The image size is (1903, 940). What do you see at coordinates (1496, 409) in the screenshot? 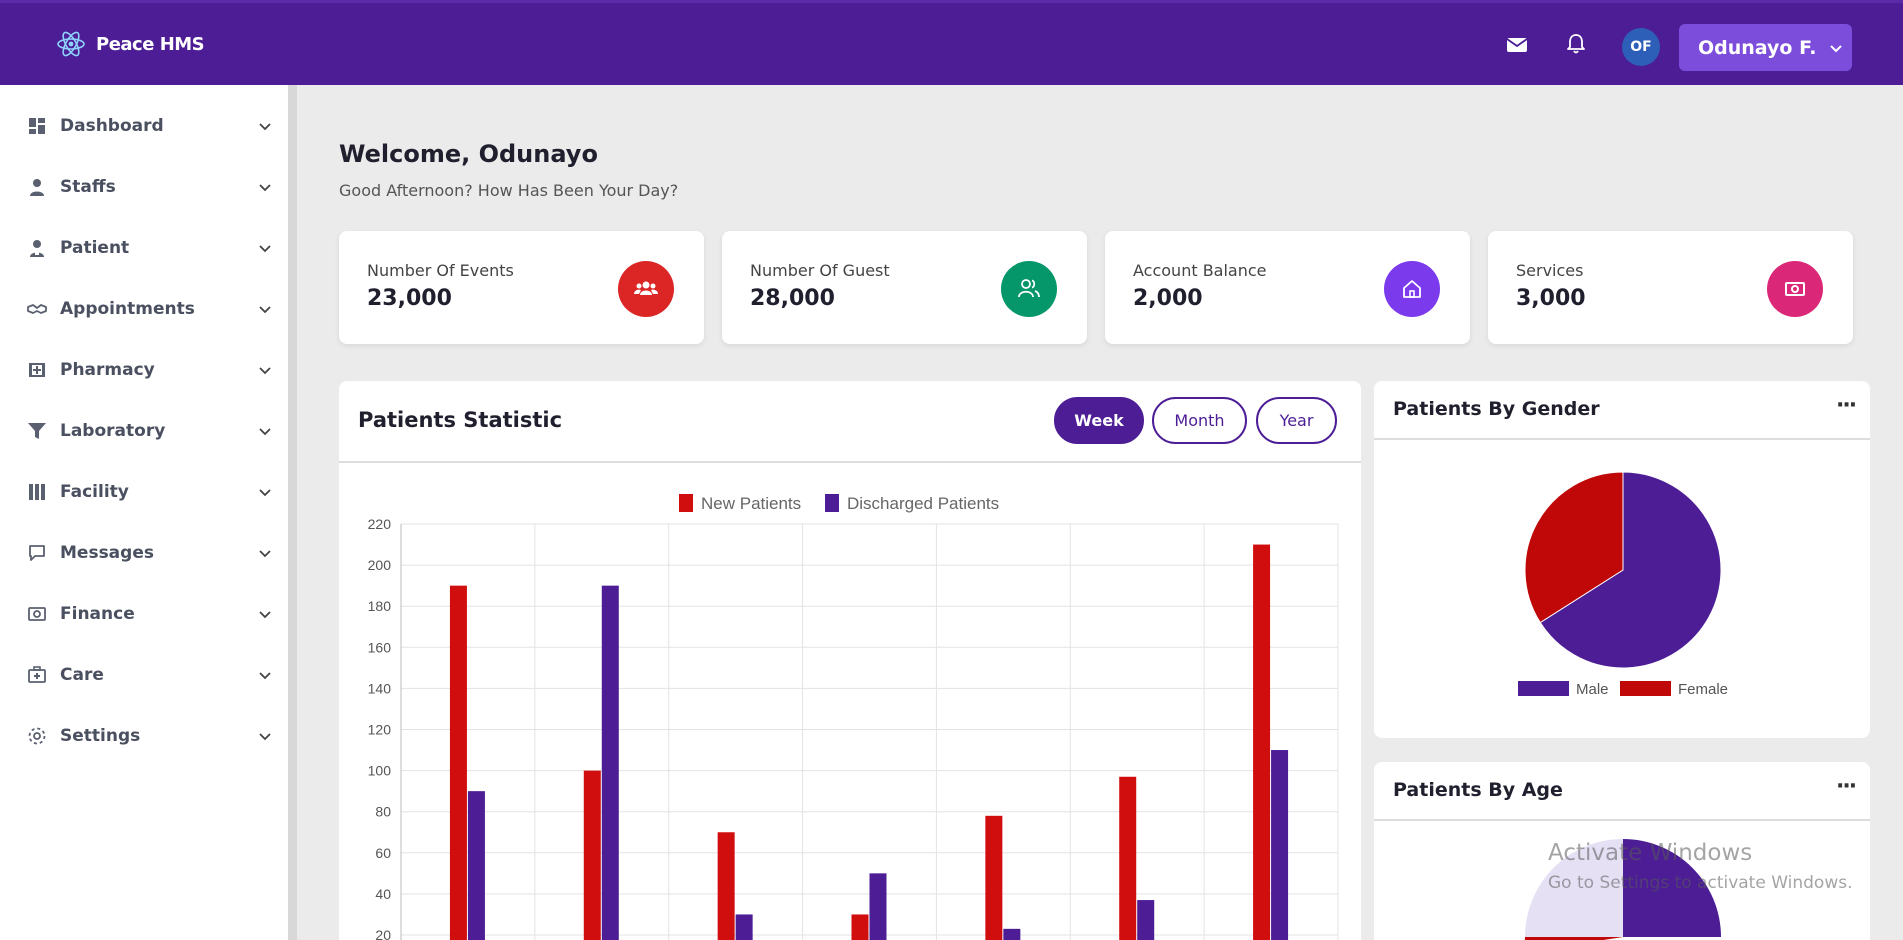
I see `panel-title: Patients By Gender` at bounding box center [1496, 409].